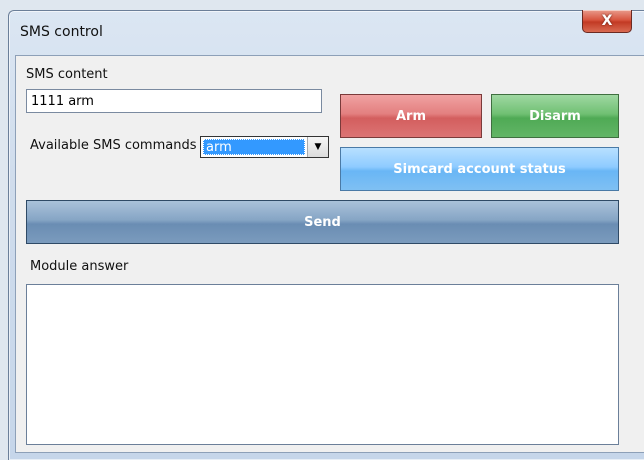  What do you see at coordinates (479, 169) in the screenshot?
I see `simcard-status-button: Simcard account status` at bounding box center [479, 169].